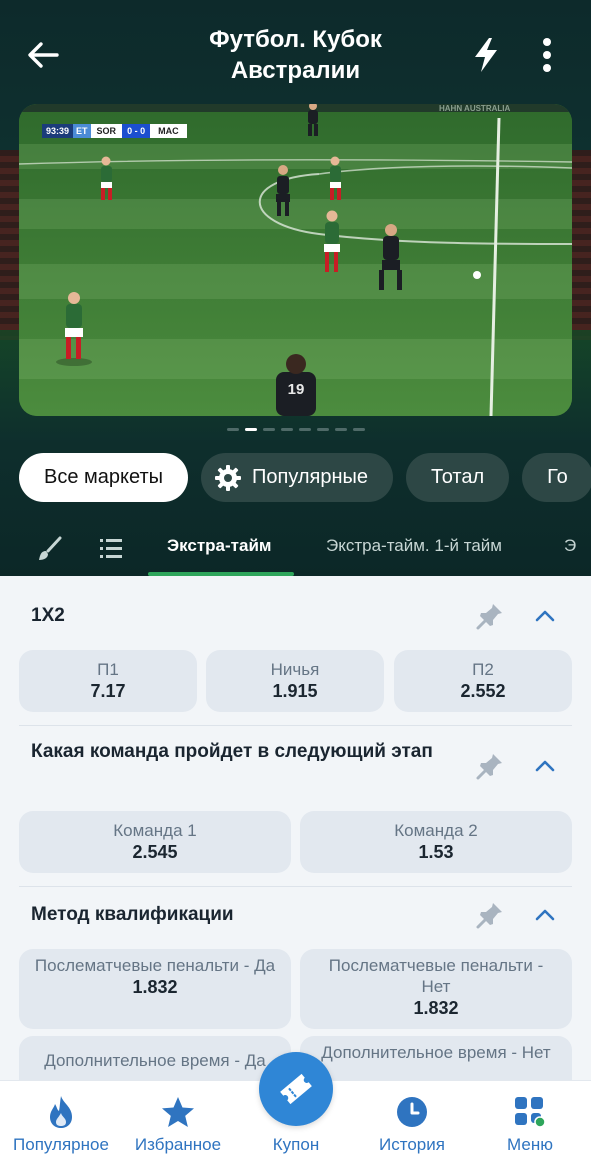 The image size is (591, 1162). Describe the element at coordinates (483, 669) in the screenshot. I see `odd-label: П2` at that location.